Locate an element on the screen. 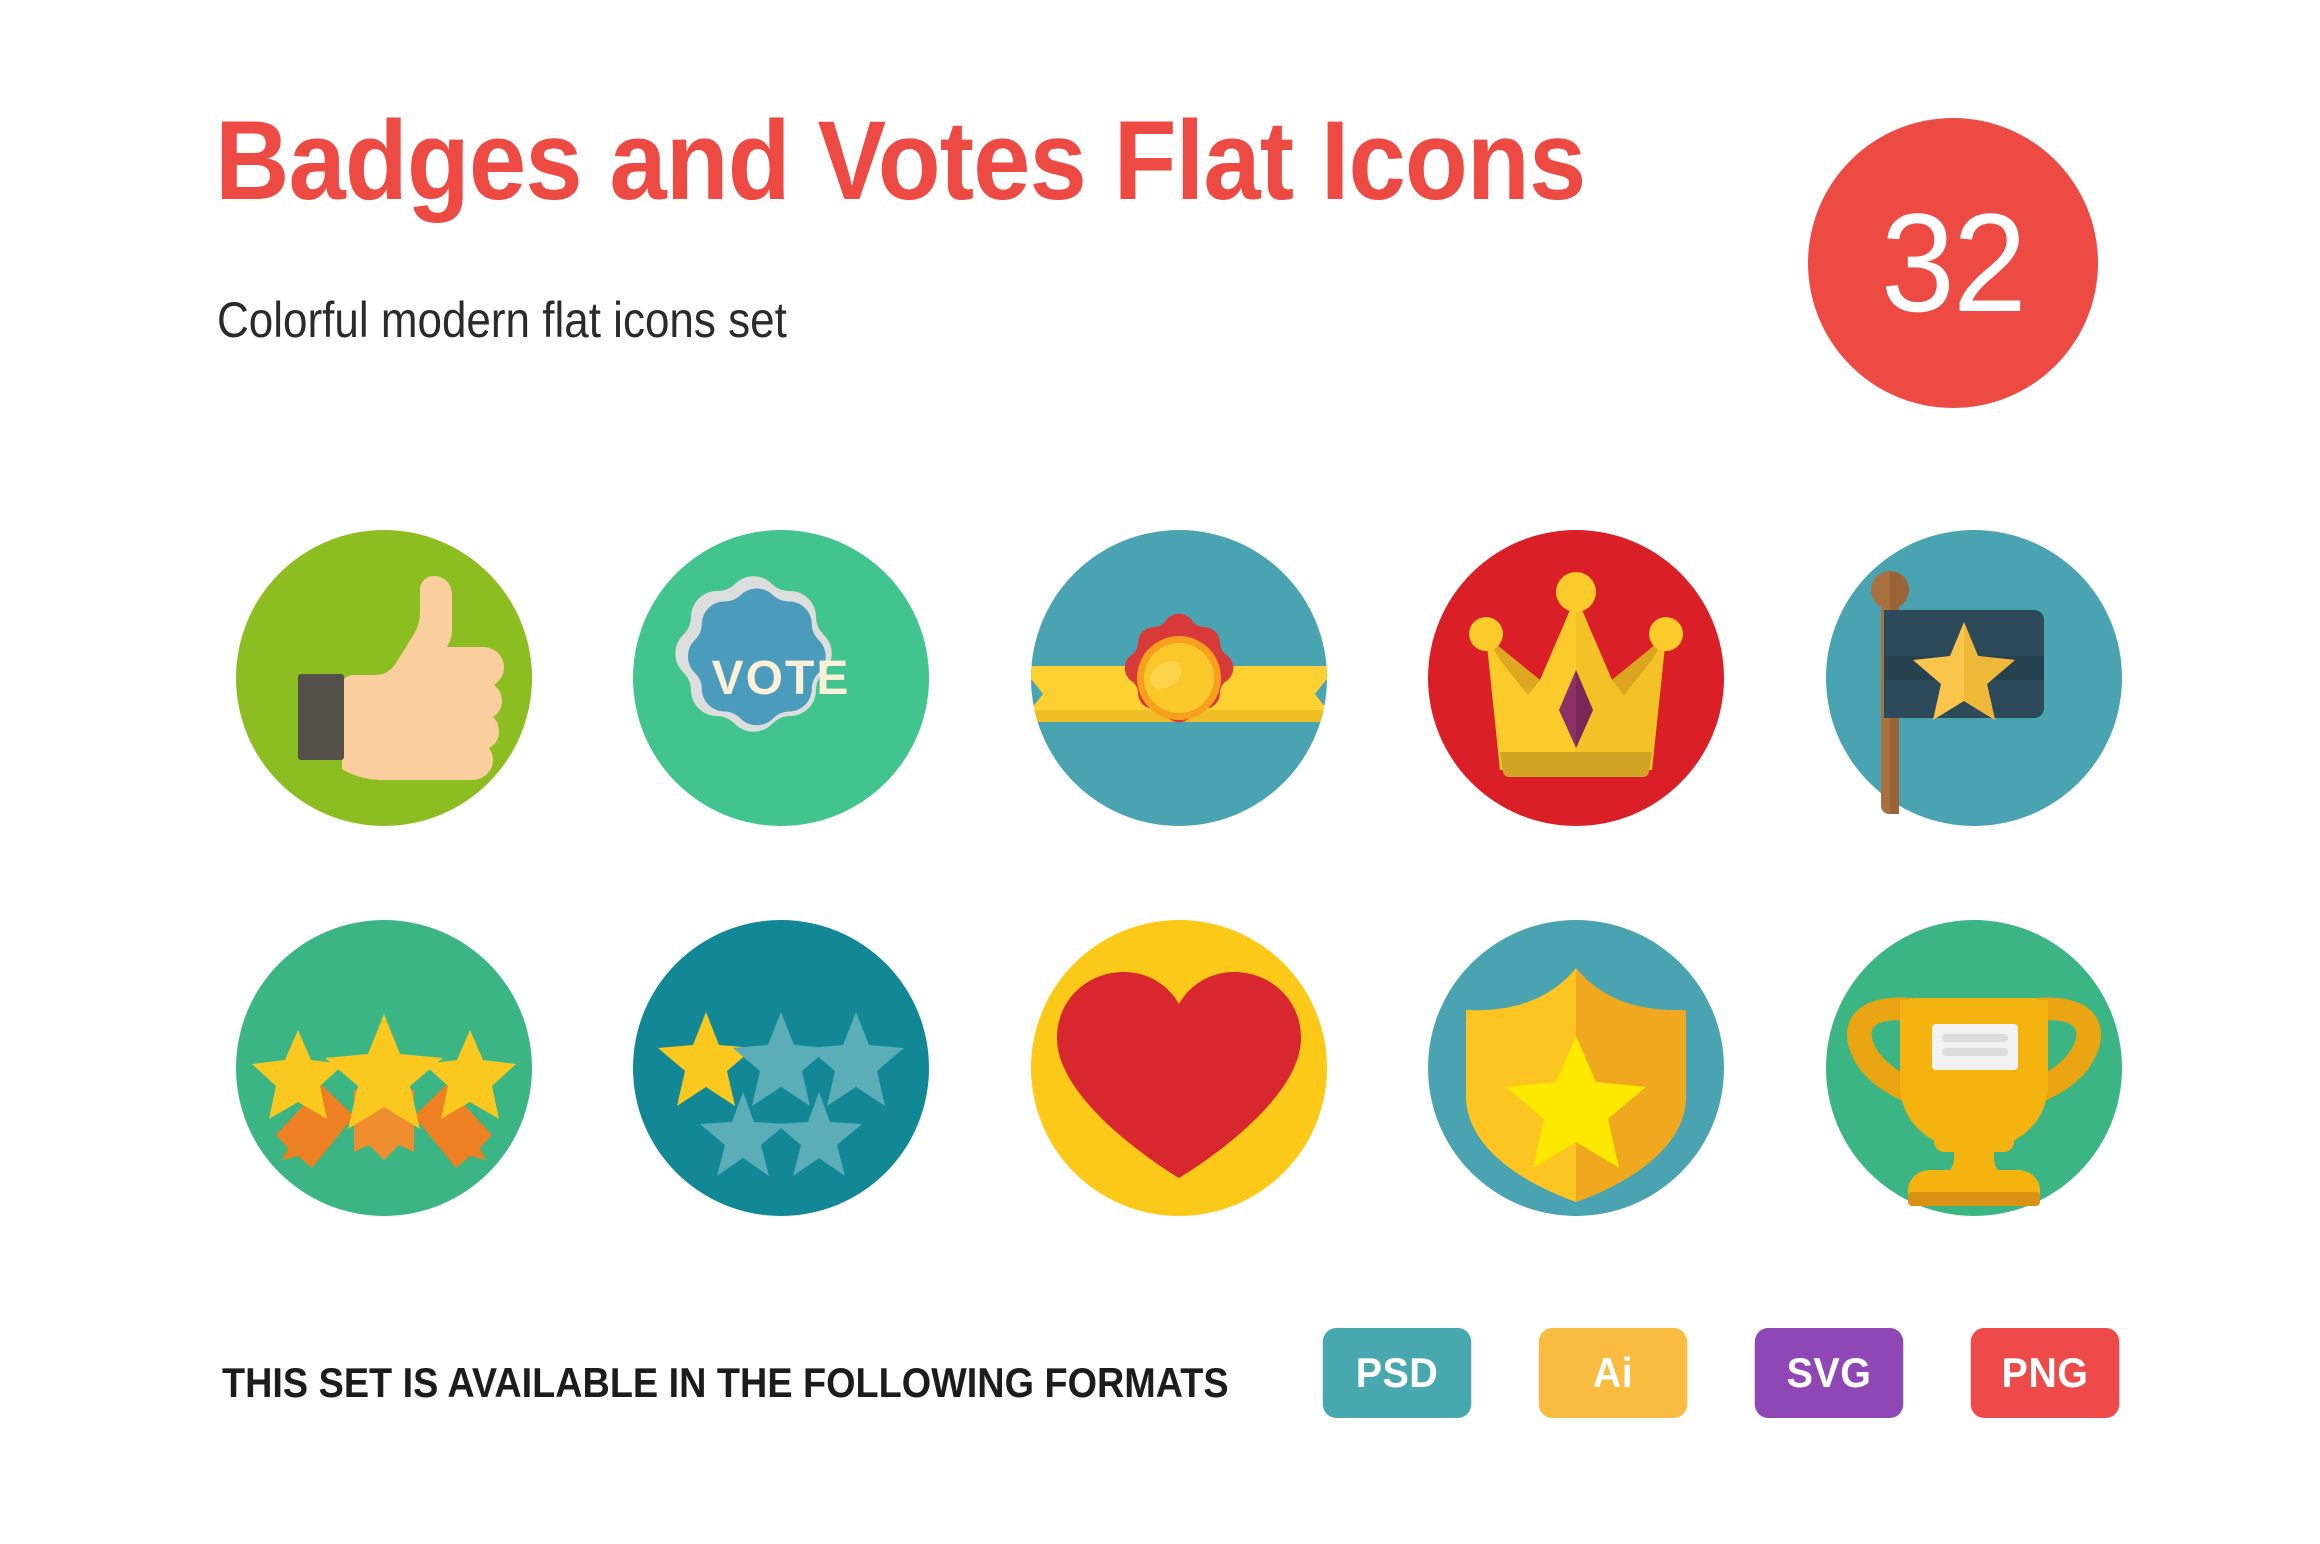  vote-badge-text: VOTE is located at coordinates (781, 678).